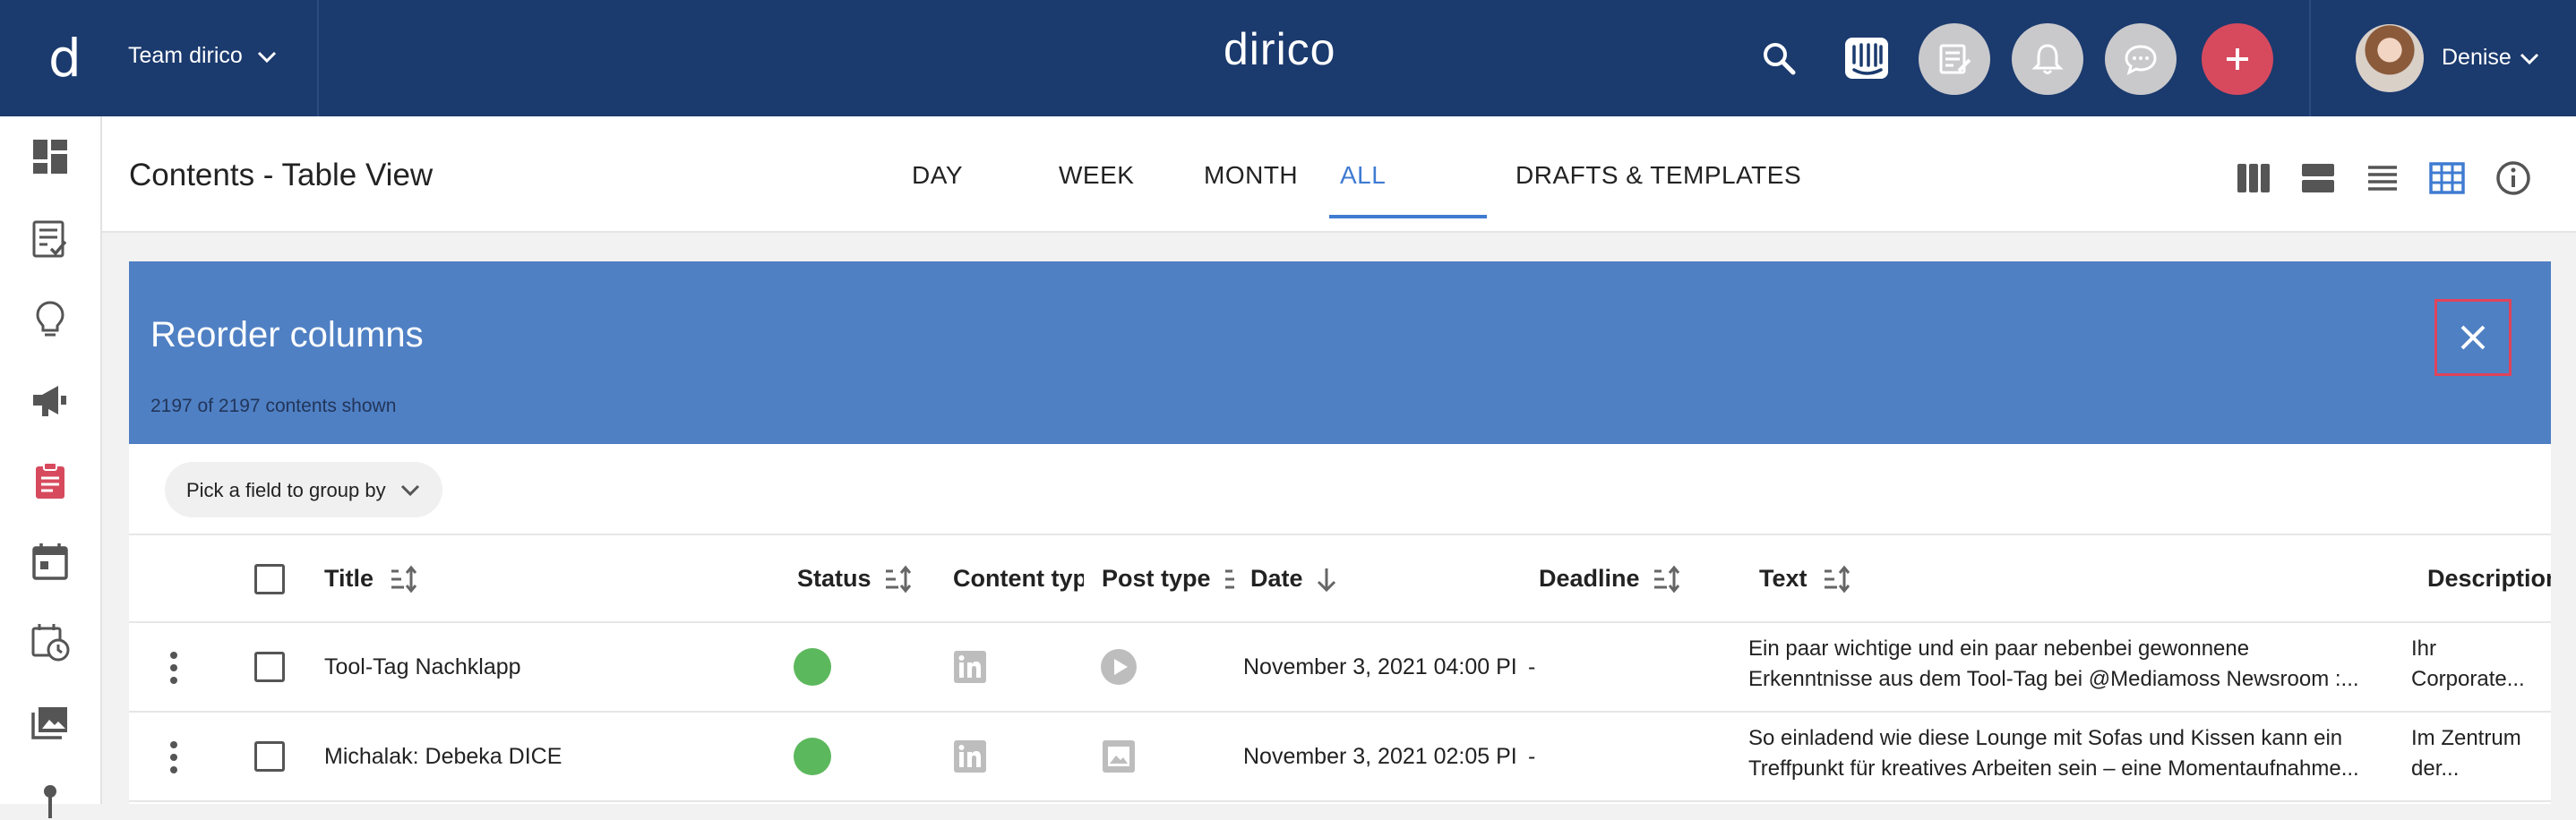  I want to click on calendar-clock-icon, so click(50, 641).